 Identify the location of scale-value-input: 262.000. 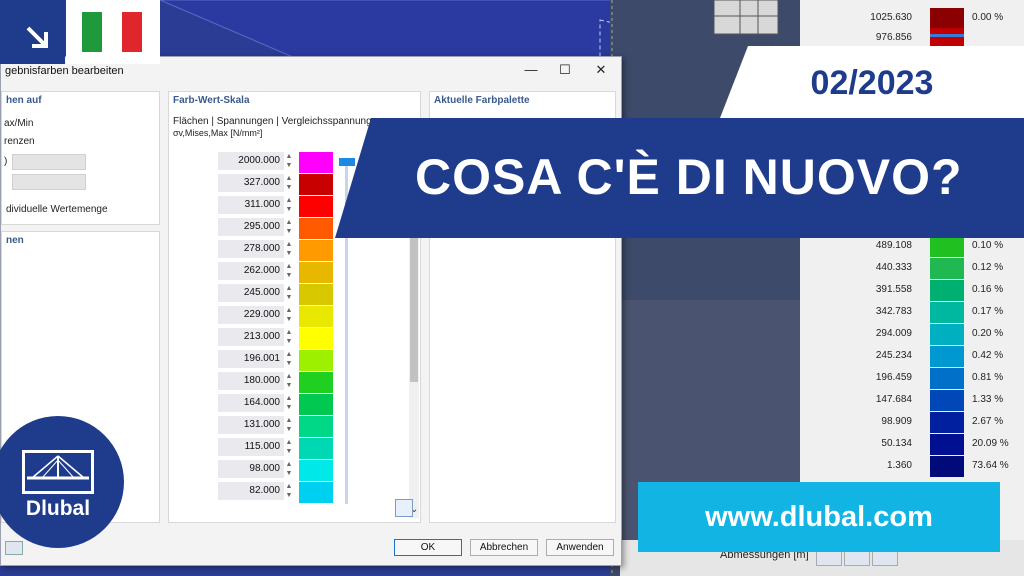
(251, 271).